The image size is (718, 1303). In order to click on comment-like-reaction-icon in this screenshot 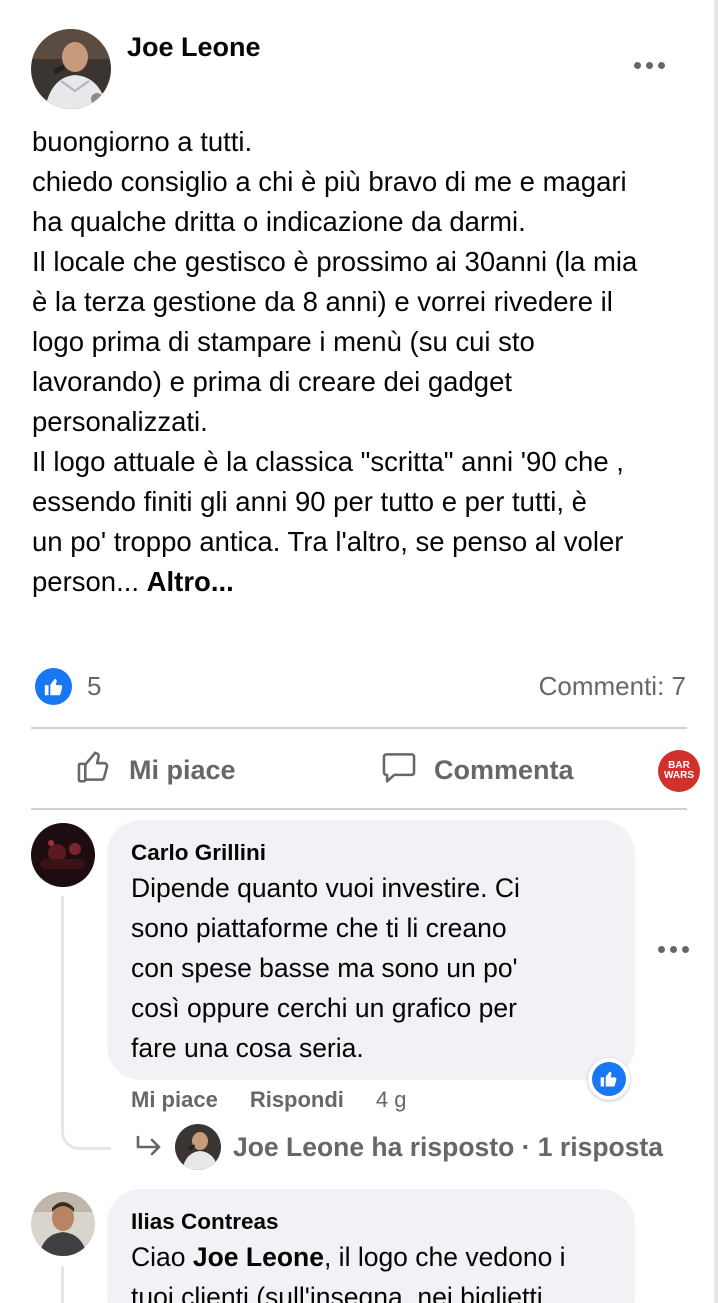, I will do `click(609, 1079)`.